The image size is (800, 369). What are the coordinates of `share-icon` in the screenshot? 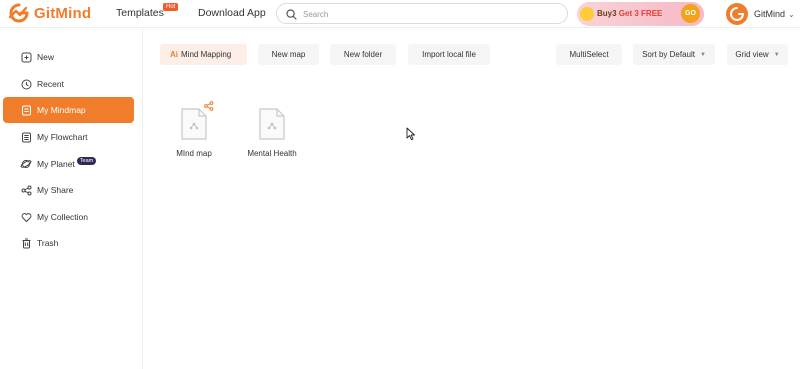 It's located at (26, 190).